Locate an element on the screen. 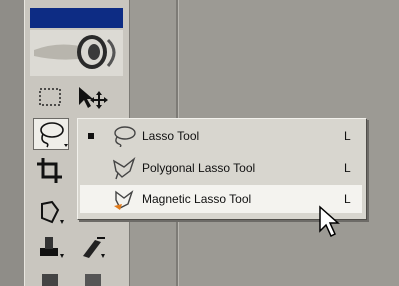 This screenshot has width=399, height=286. gradient-icon is located at coordinates (93, 278).